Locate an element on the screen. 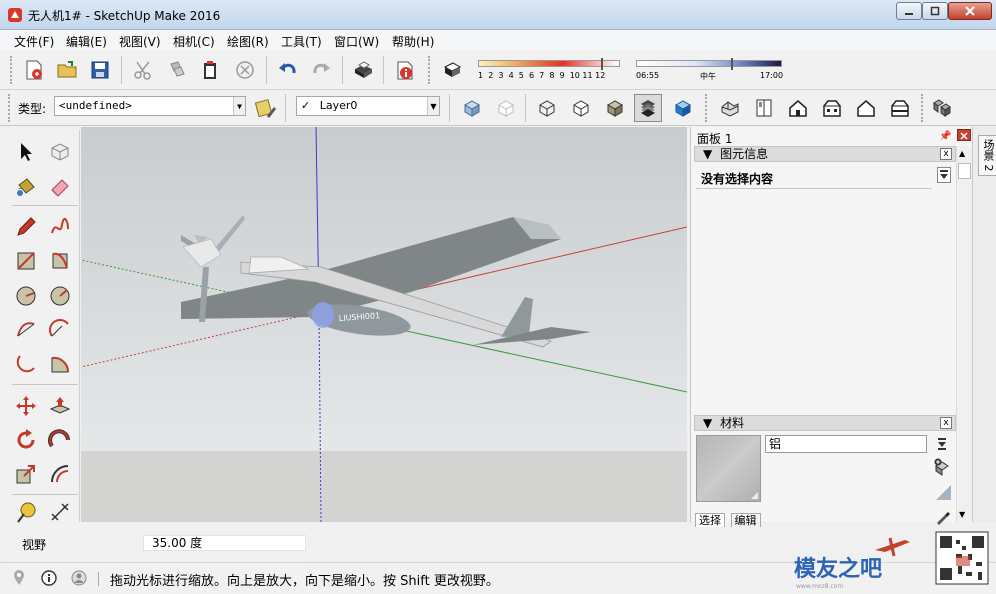 The width and height of the screenshot is (996, 594). two-point-arc-button is located at coordinates (60, 330).